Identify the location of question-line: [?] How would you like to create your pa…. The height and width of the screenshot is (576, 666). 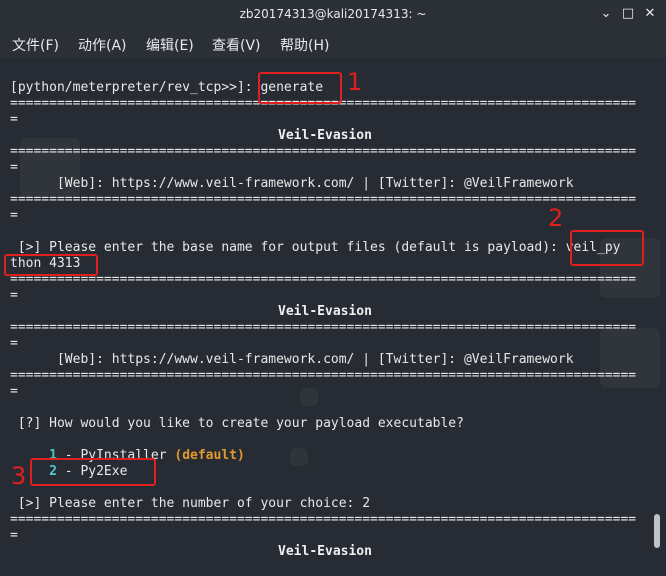
(237, 423).